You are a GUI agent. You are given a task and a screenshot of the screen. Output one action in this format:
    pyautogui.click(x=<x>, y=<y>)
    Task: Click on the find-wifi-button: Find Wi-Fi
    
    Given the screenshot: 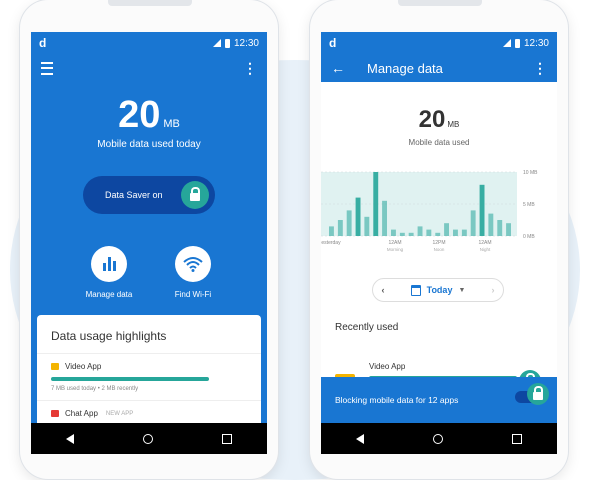 What is the action you would take?
    pyautogui.click(x=193, y=272)
    